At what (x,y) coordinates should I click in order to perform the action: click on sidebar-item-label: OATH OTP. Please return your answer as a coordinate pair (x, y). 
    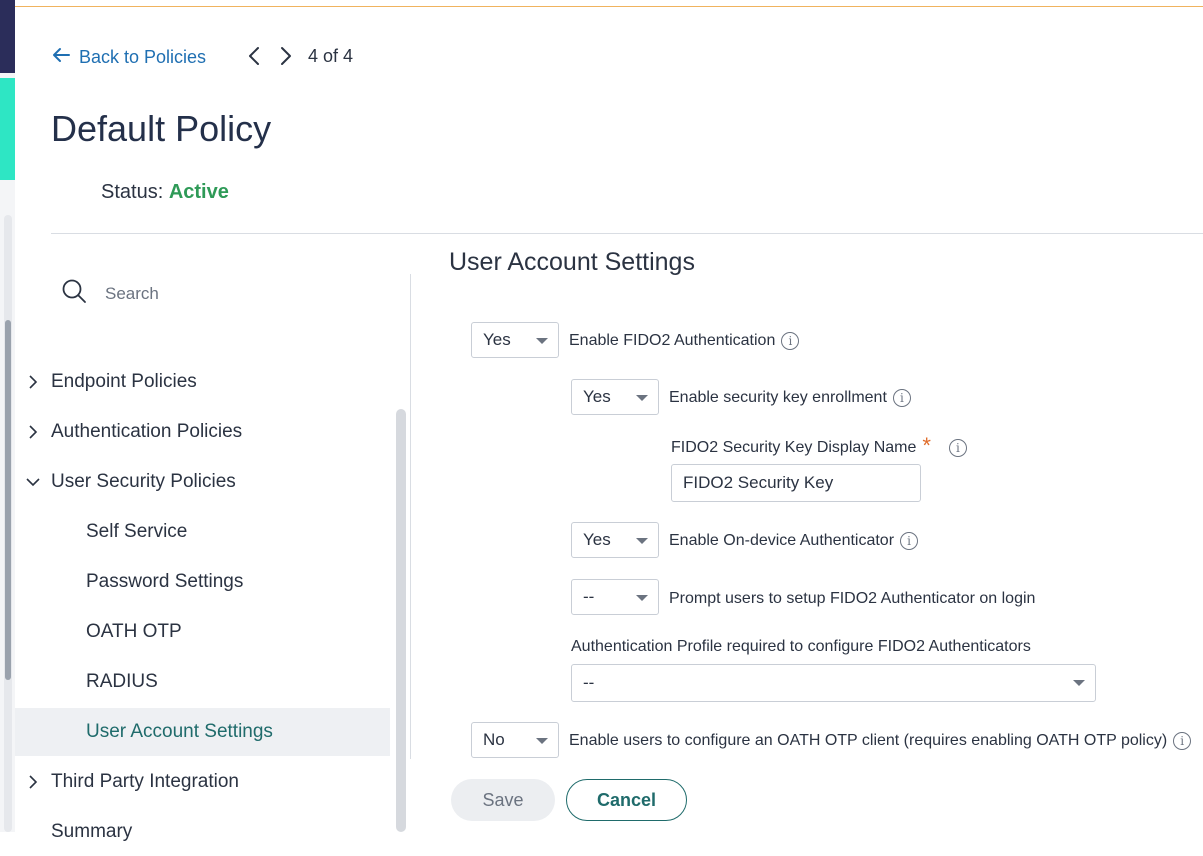
    Looking at the image, I should click on (134, 631).